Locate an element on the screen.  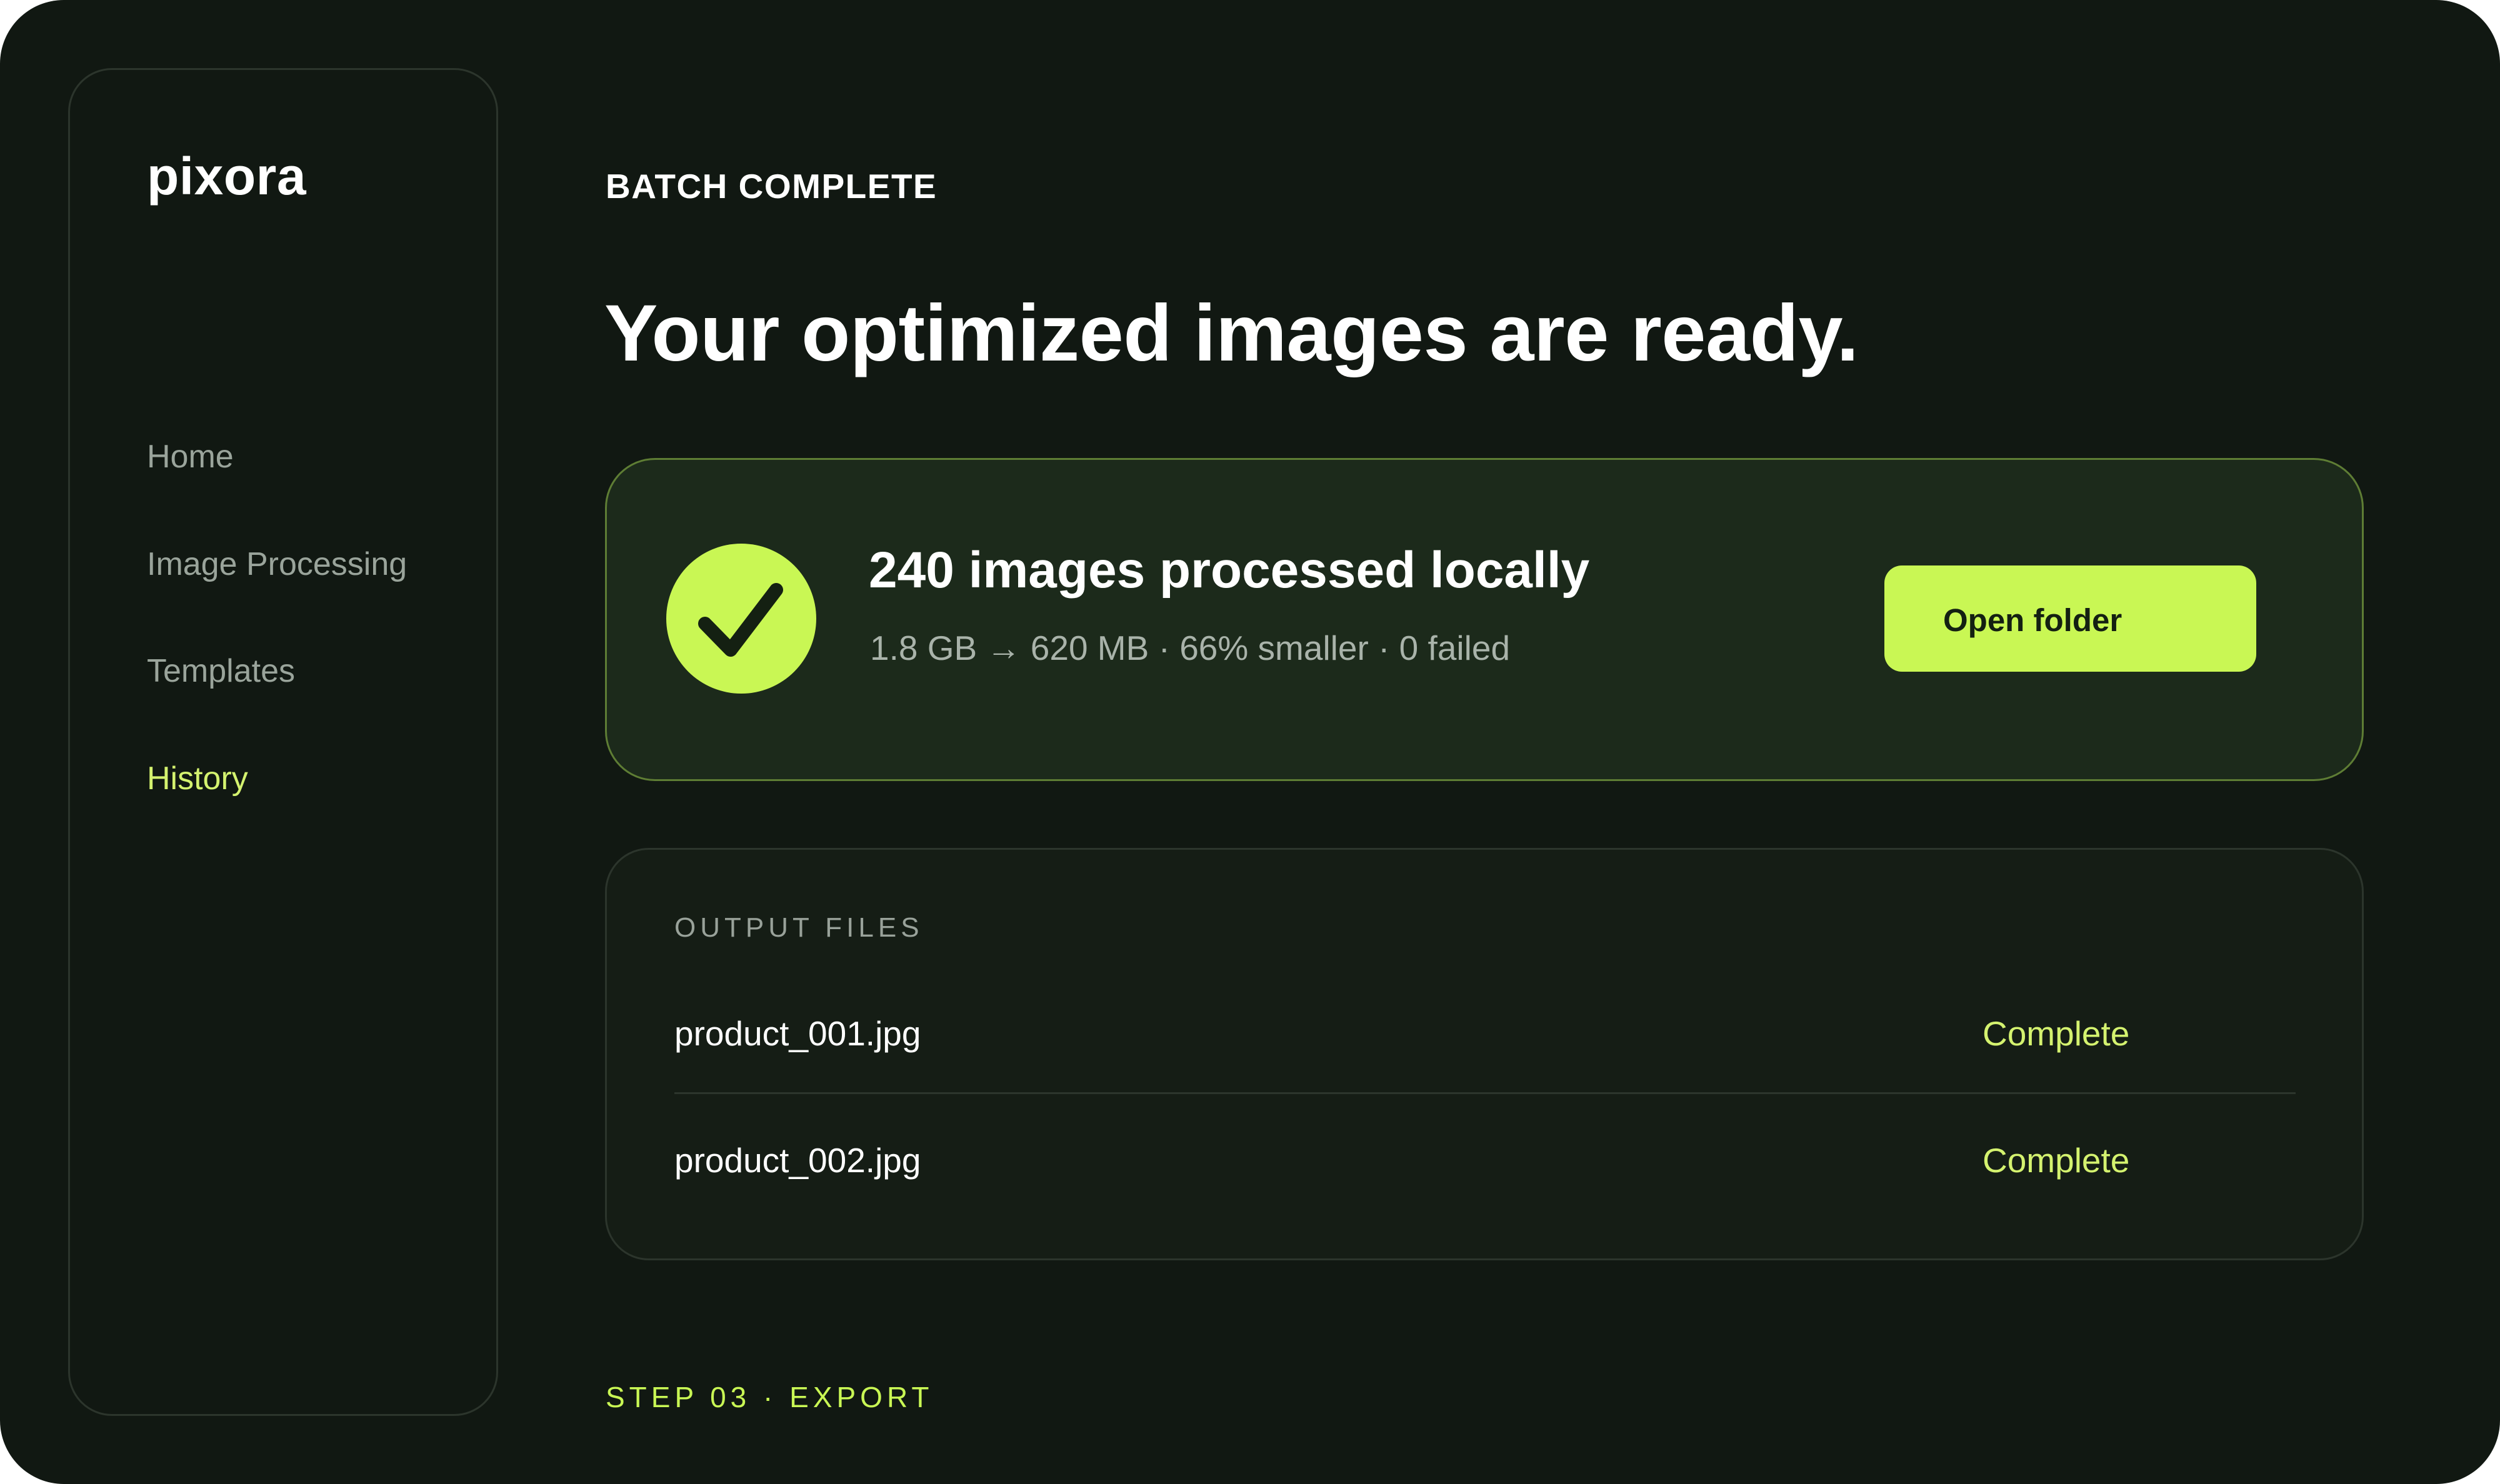
open-folder-button-label: Open folder is located at coordinates (2032, 620).